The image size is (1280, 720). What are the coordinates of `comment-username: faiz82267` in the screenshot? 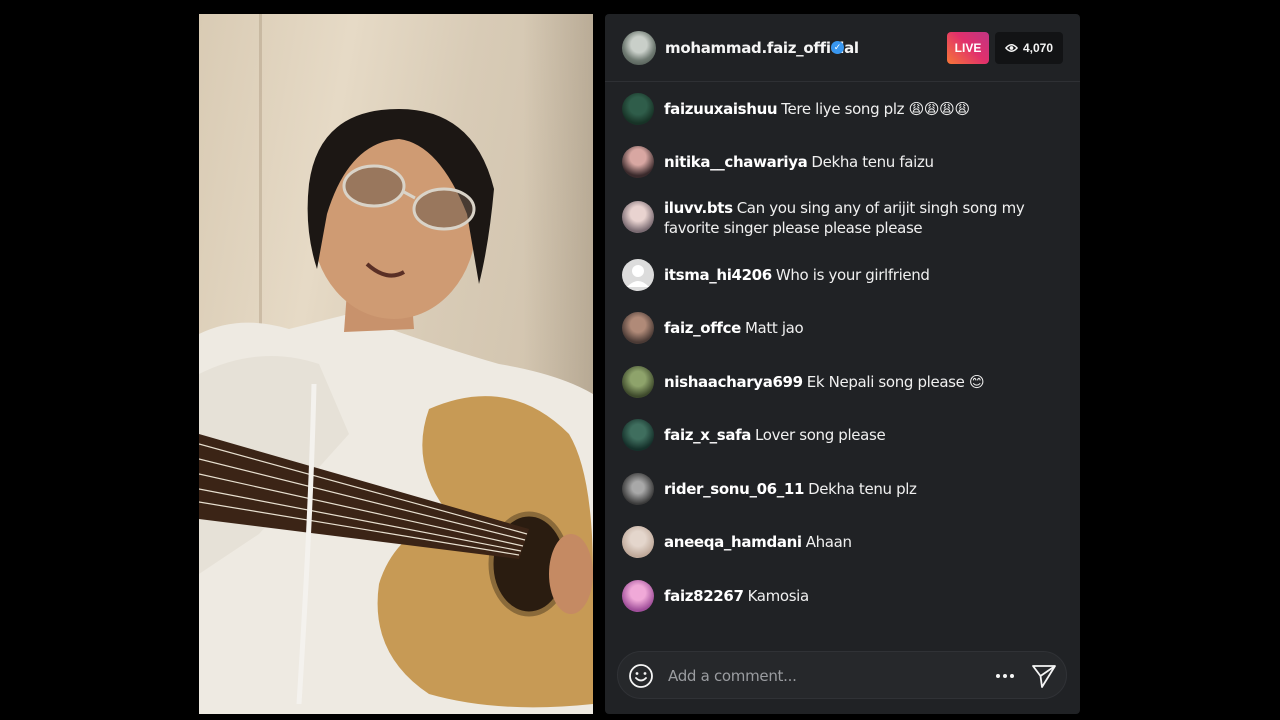 It's located at (704, 596).